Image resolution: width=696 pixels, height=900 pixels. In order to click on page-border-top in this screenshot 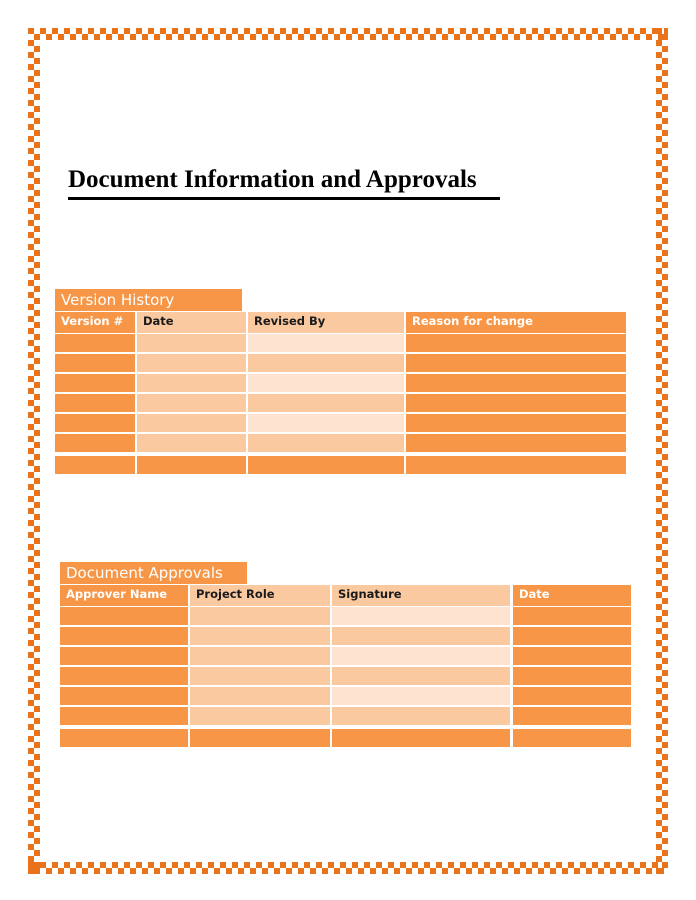, I will do `click(348, 34)`.